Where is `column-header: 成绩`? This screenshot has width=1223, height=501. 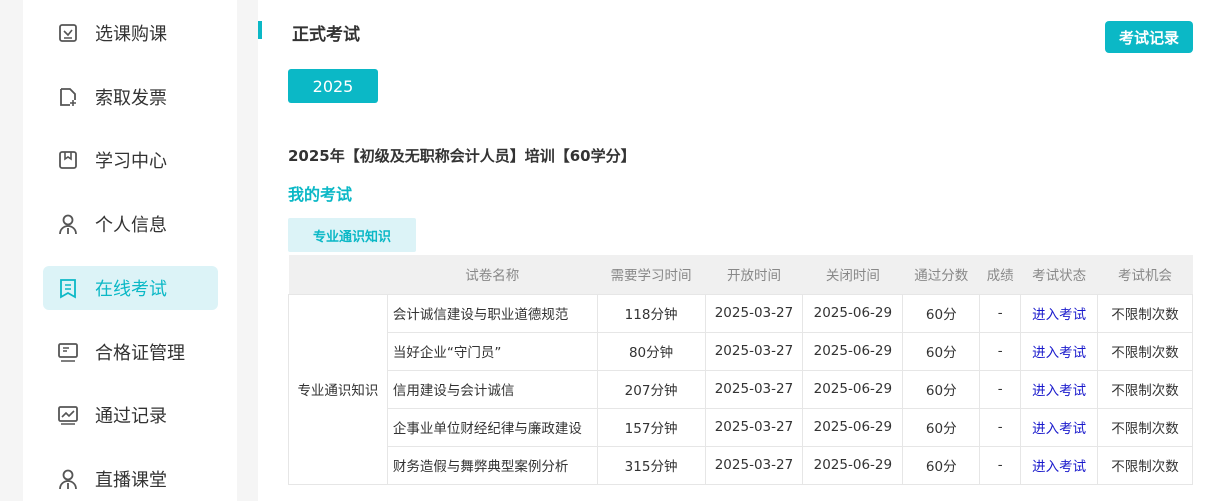
column-header: 成绩 is located at coordinates (1000, 274).